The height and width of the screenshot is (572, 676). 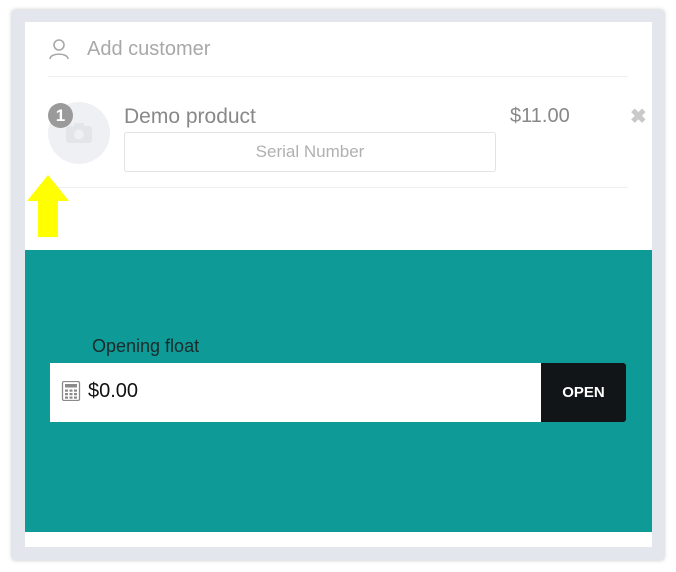 What do you see at coordinates (79, 133) in the screenshot?
I see `camera-icon` at bounding box center [79, 133].